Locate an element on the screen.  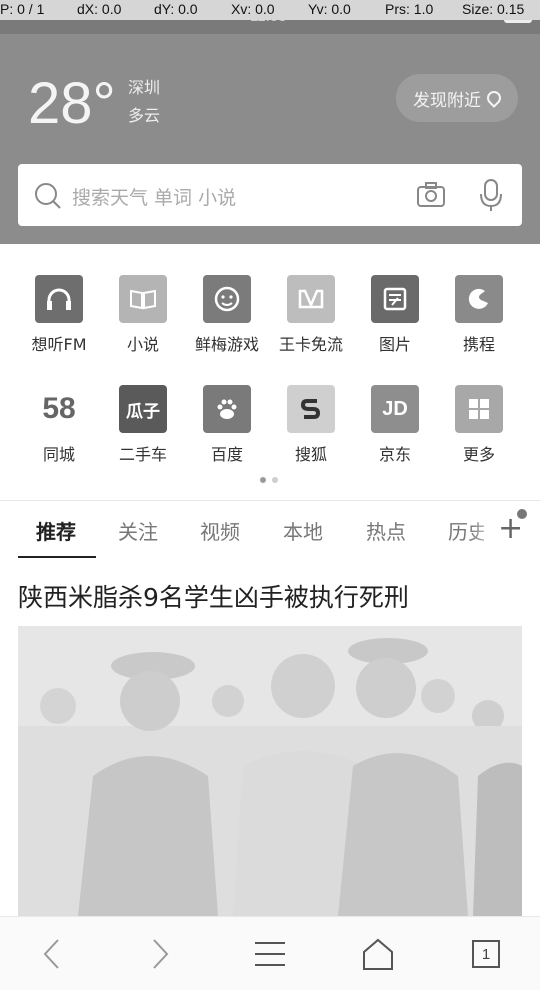
shortcut-sohu: 搜狐 is located at coordinates (311, 430).